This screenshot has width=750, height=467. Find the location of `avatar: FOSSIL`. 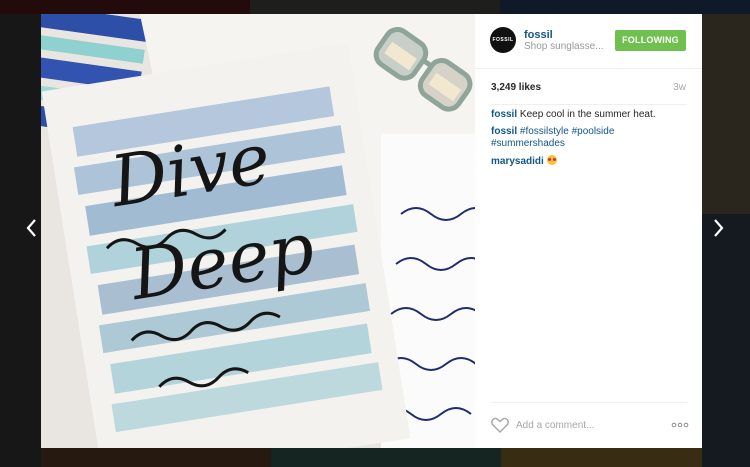

avatar: FOSSIL is located at coordinates (503, 40).